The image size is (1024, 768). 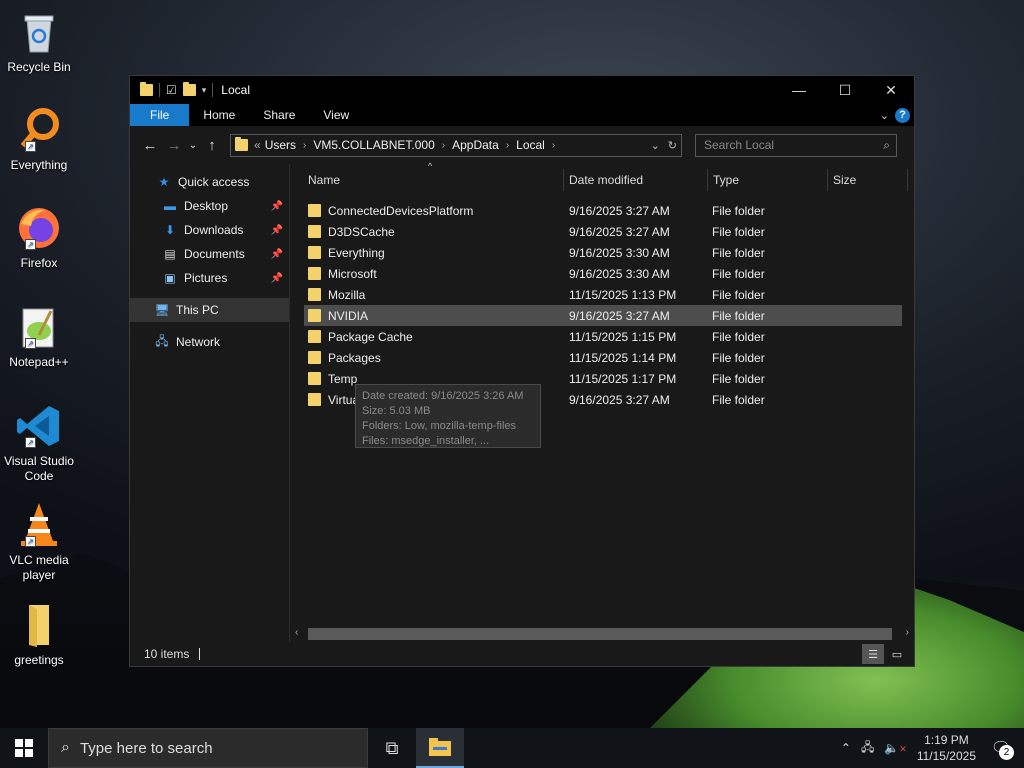 I want to click on taskbar-search: ⌕ Type here to search, so click(x=208, y=748).